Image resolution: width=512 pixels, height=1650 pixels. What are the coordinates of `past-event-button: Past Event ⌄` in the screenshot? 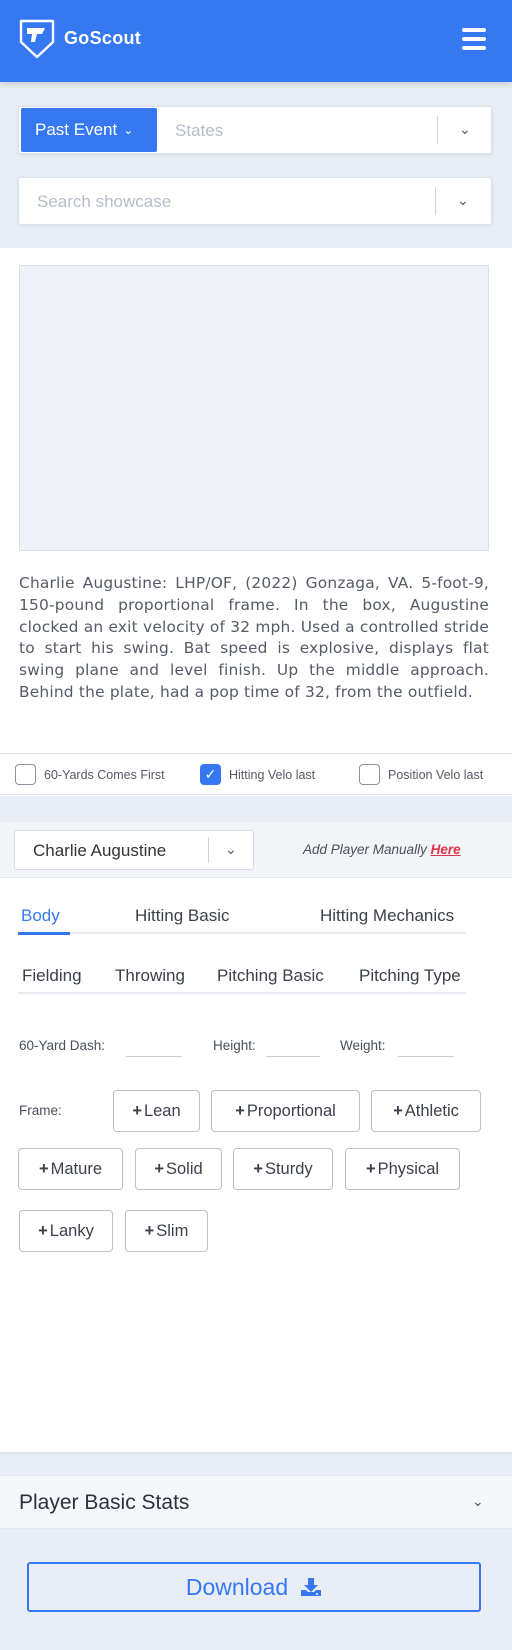 It's located at (89, 130).